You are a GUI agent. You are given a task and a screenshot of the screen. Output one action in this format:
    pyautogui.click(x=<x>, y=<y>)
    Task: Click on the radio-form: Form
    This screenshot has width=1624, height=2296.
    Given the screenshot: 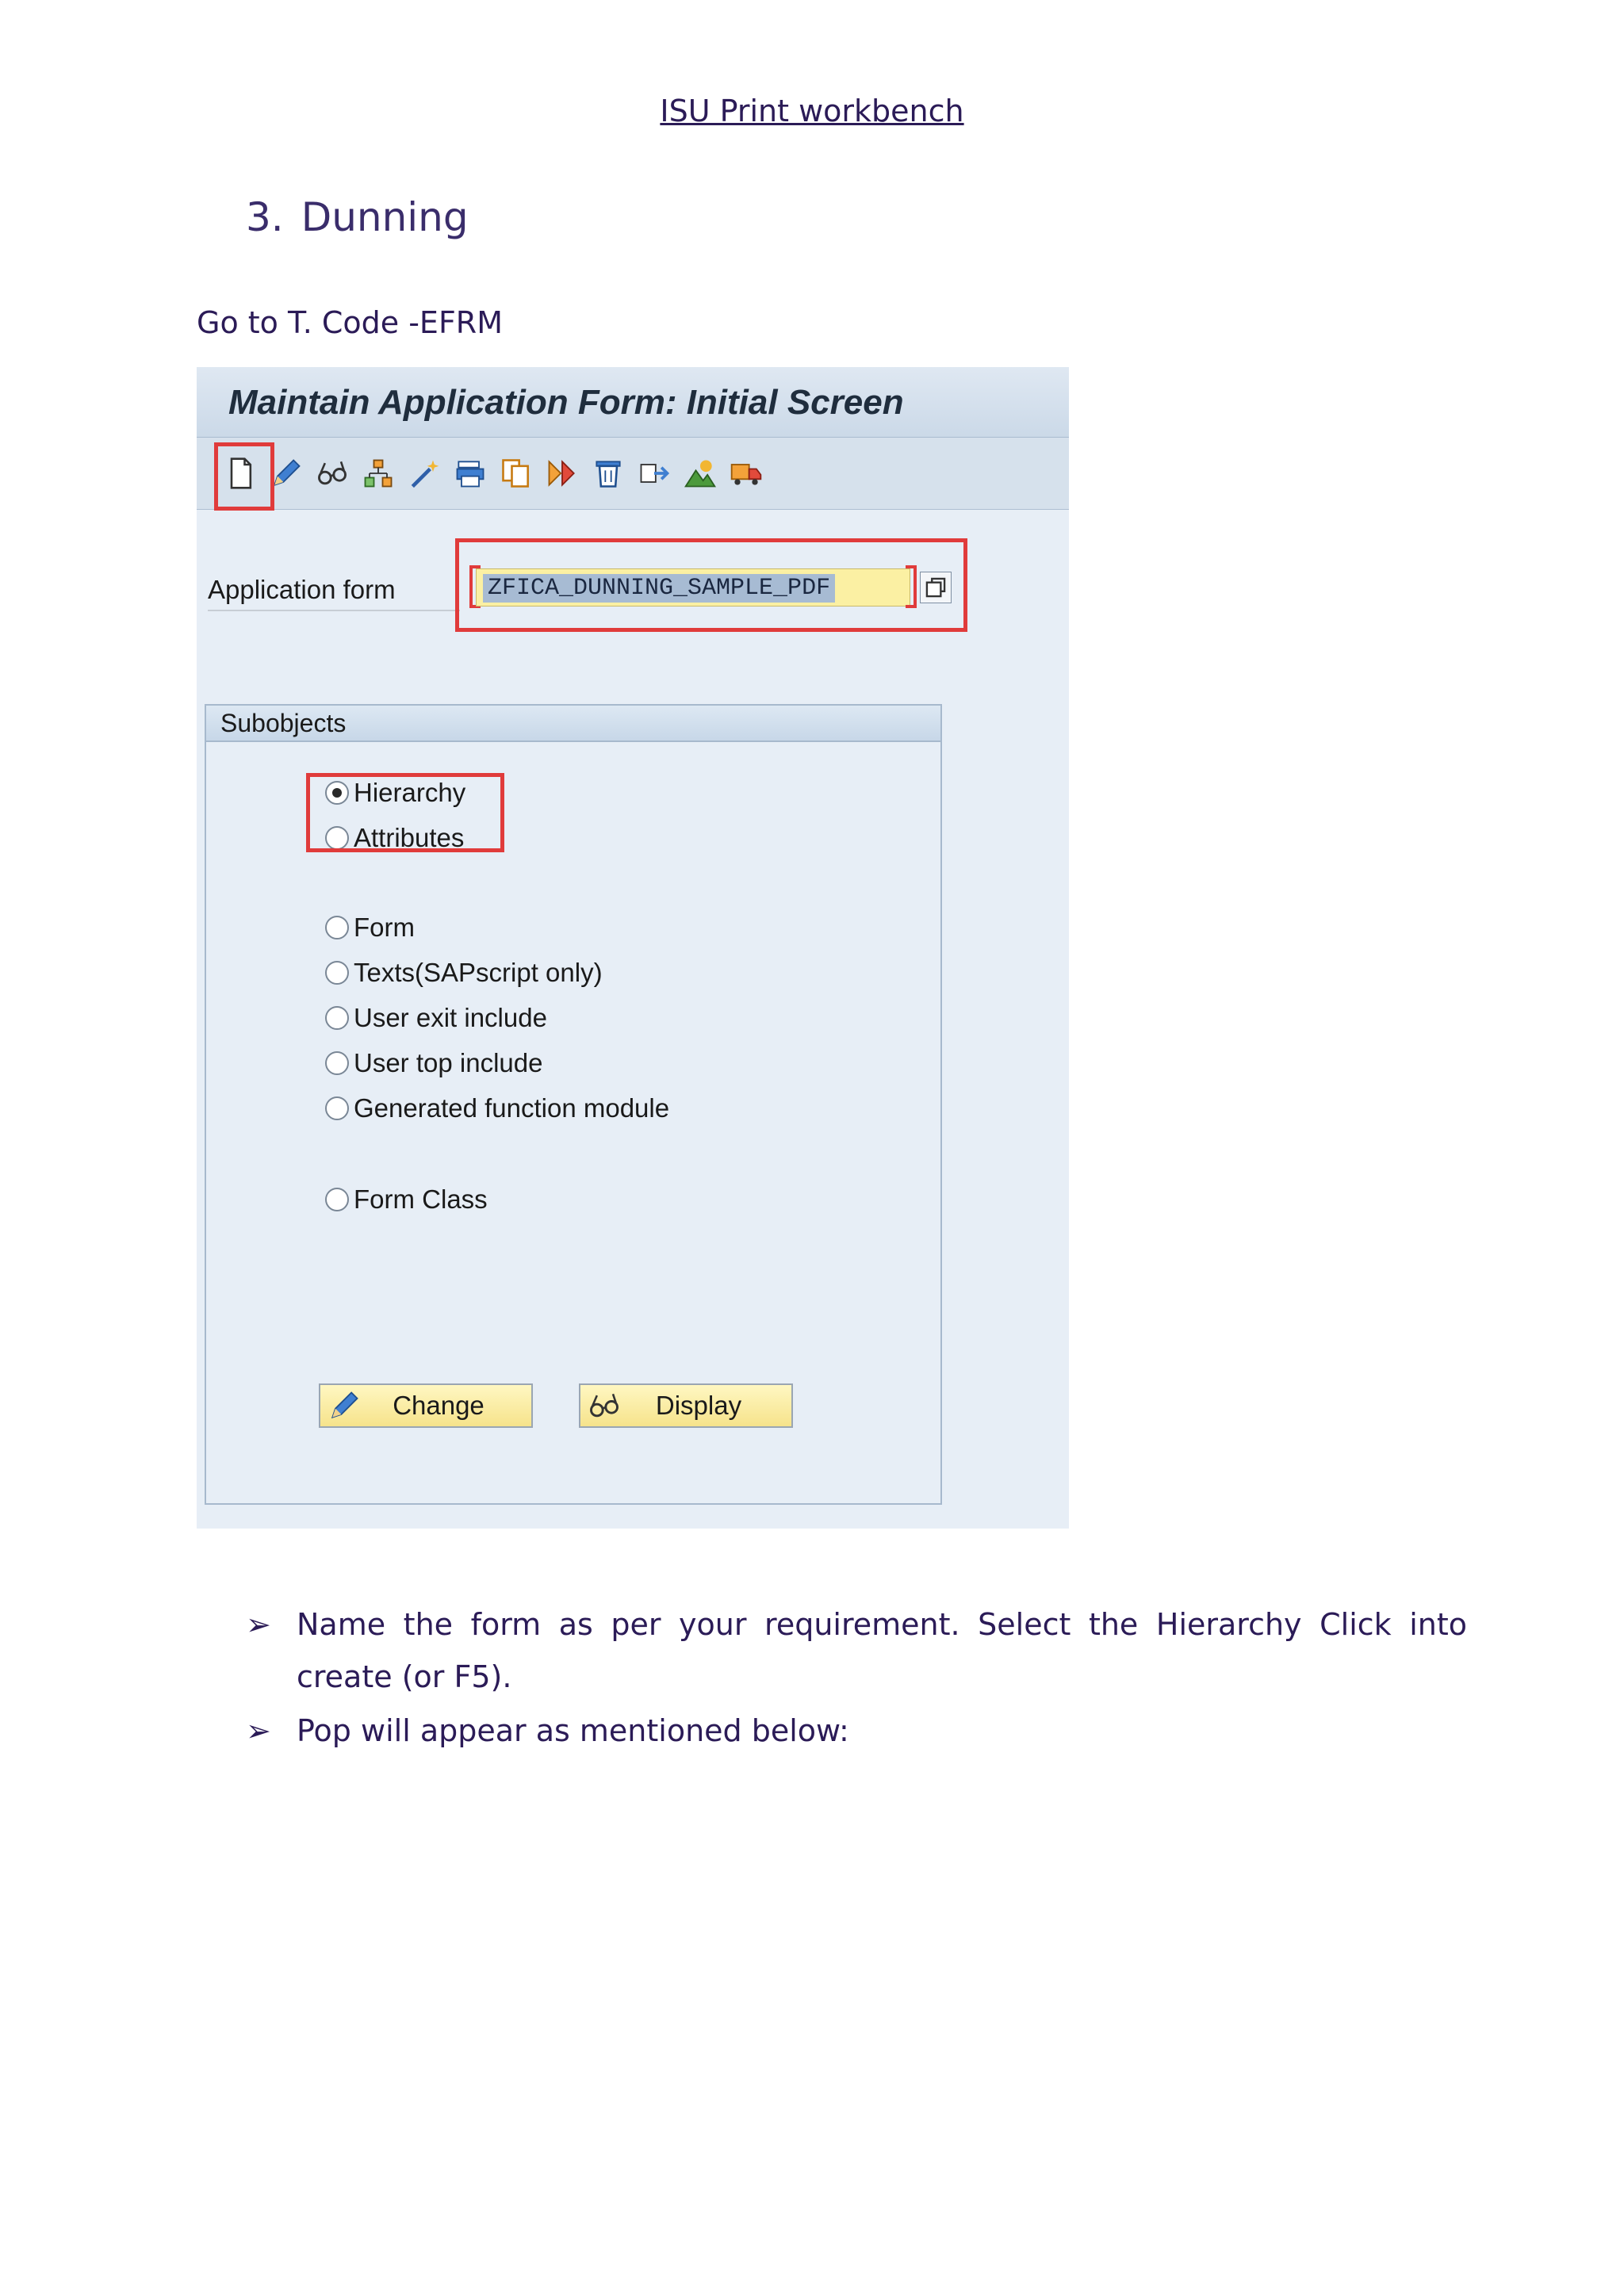 What is the action you would take?
    pyautogui.click(x=370, y=928)
    